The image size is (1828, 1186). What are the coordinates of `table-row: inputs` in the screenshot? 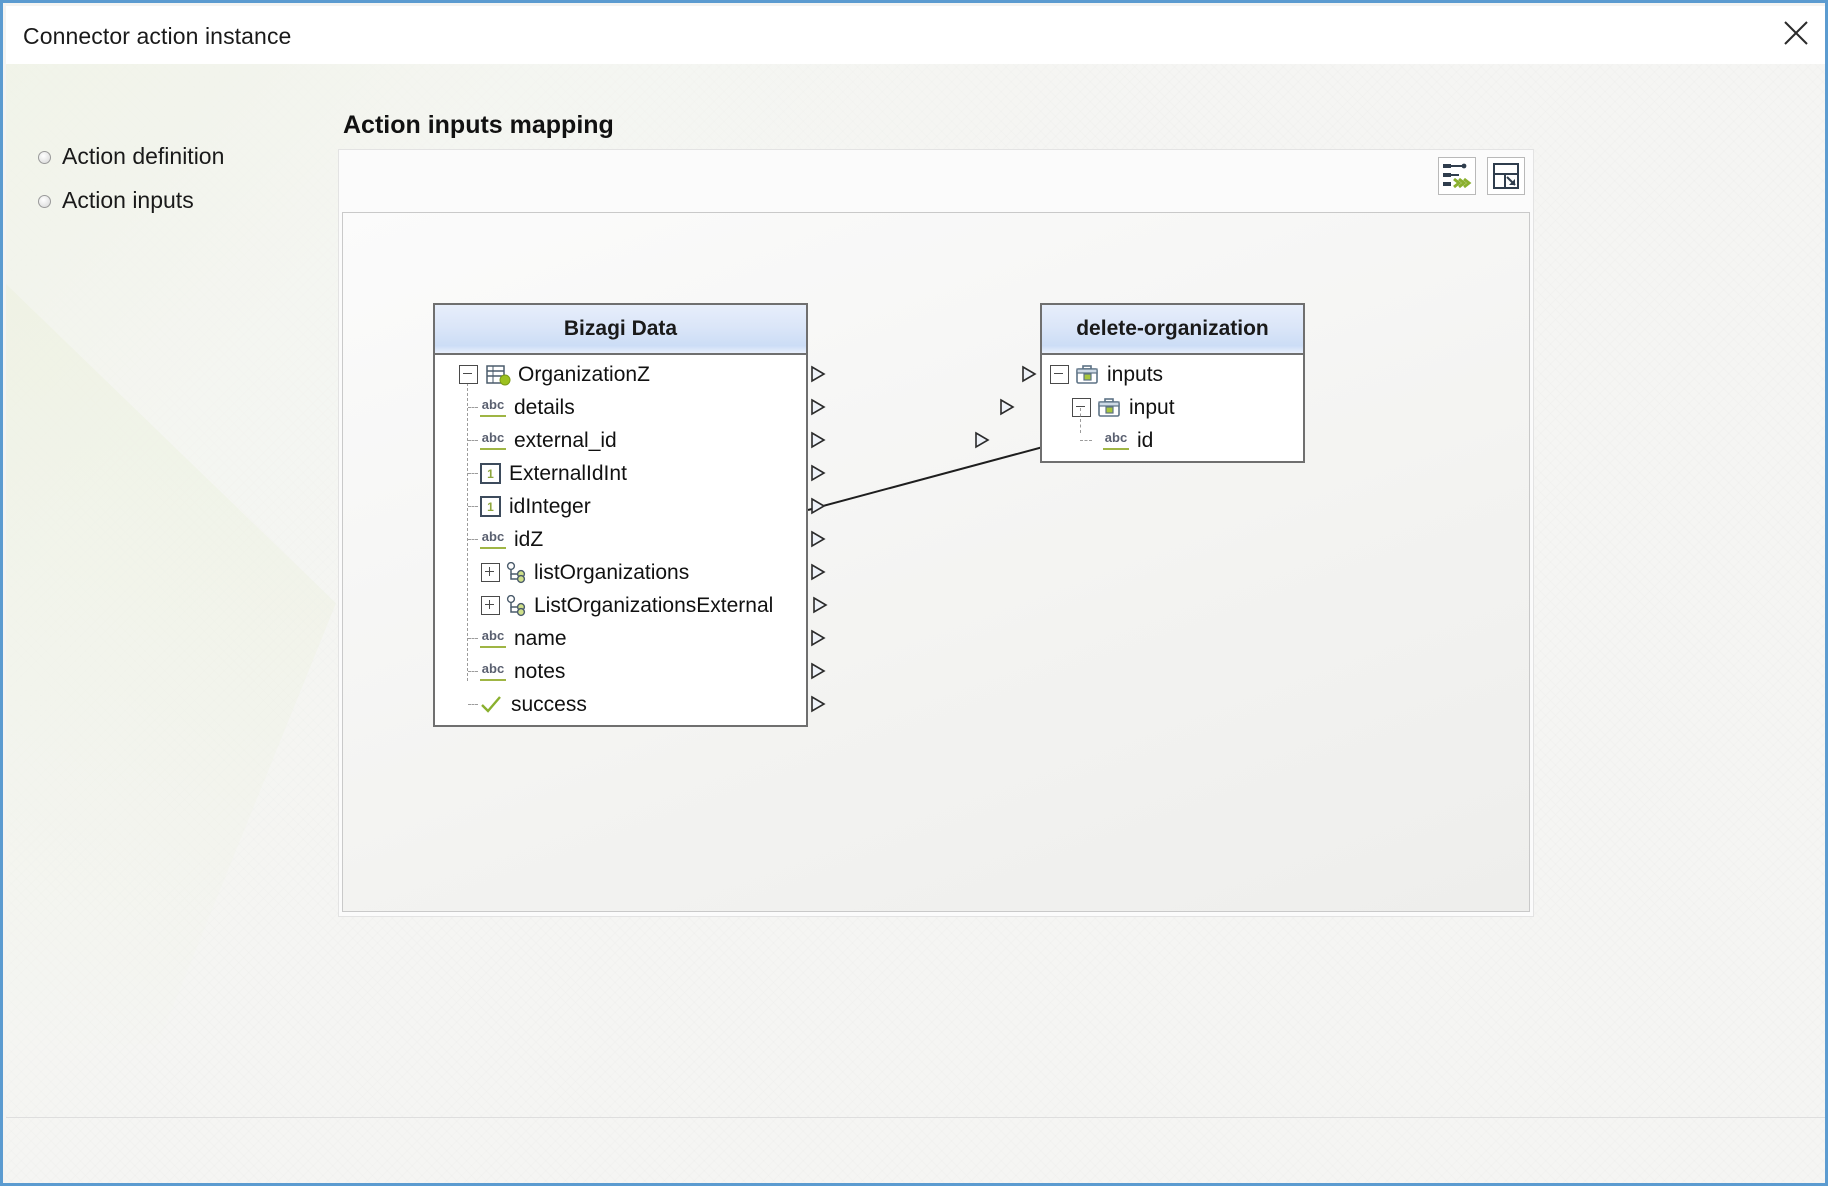 It's located at (1162, 374).